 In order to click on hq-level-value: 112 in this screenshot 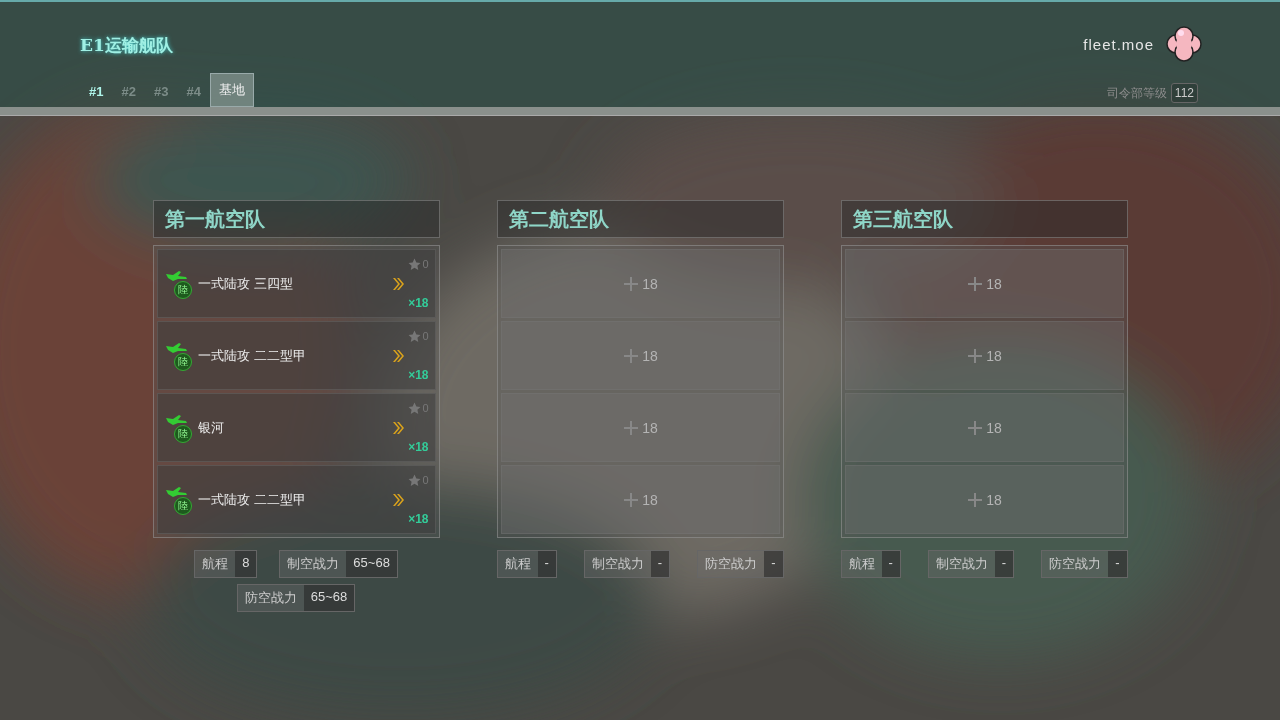, I will do `click(1184, 93)`.